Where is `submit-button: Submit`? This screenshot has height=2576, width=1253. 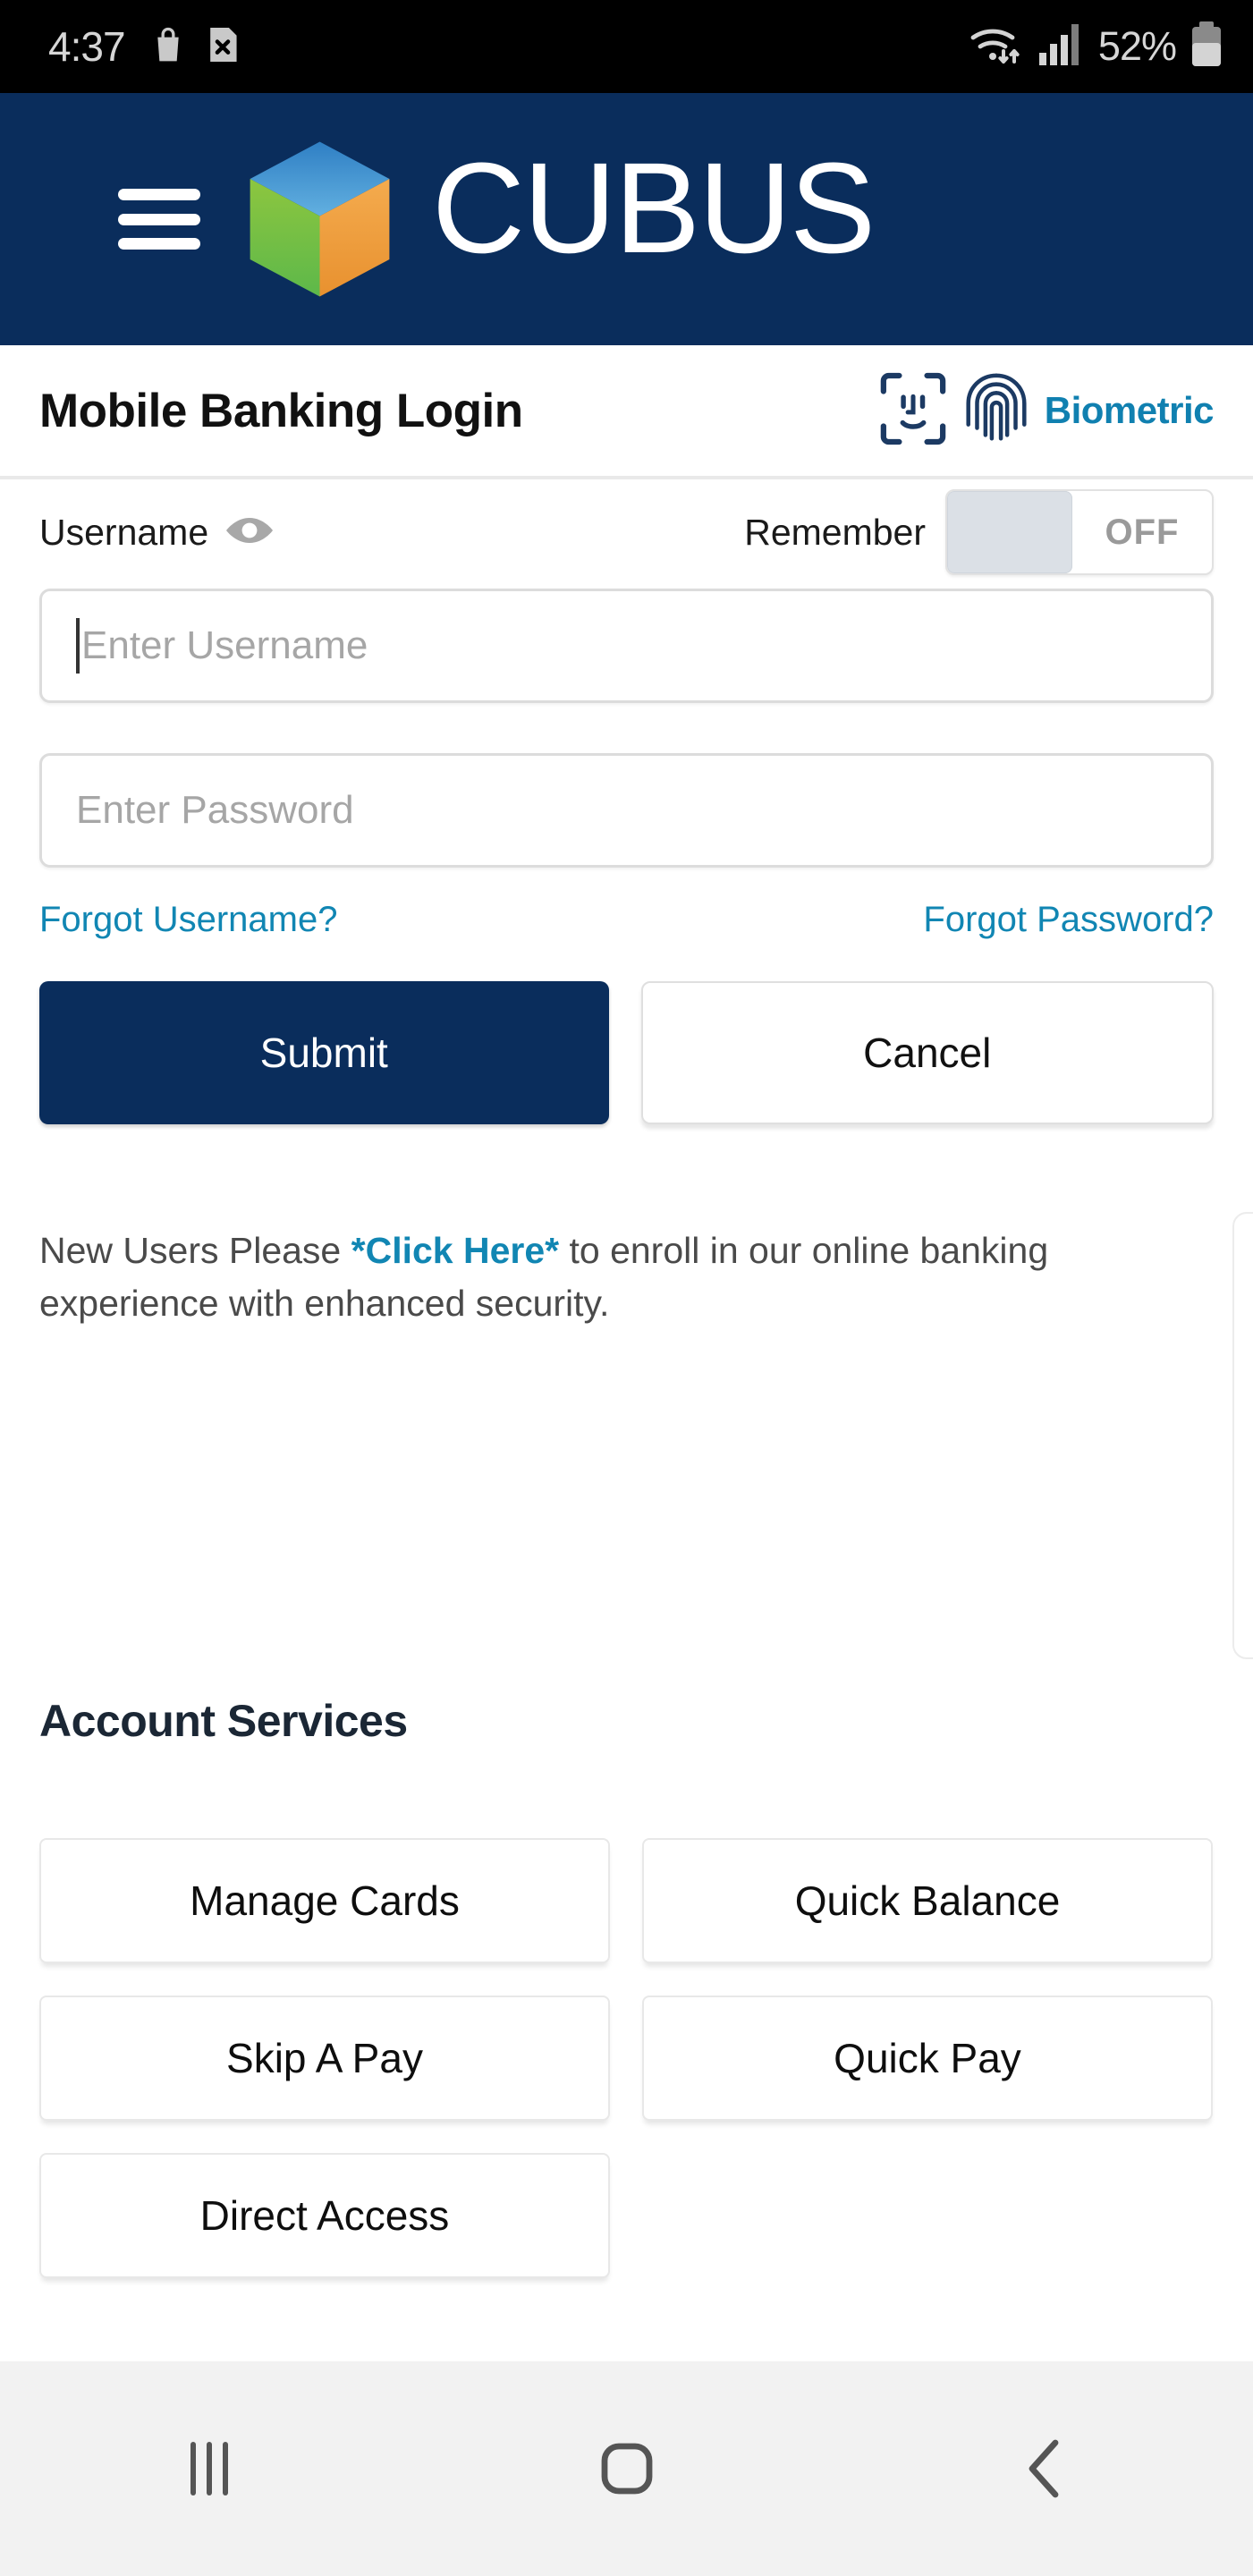
submit-button: Submit is located at coordinates (324, 1052).